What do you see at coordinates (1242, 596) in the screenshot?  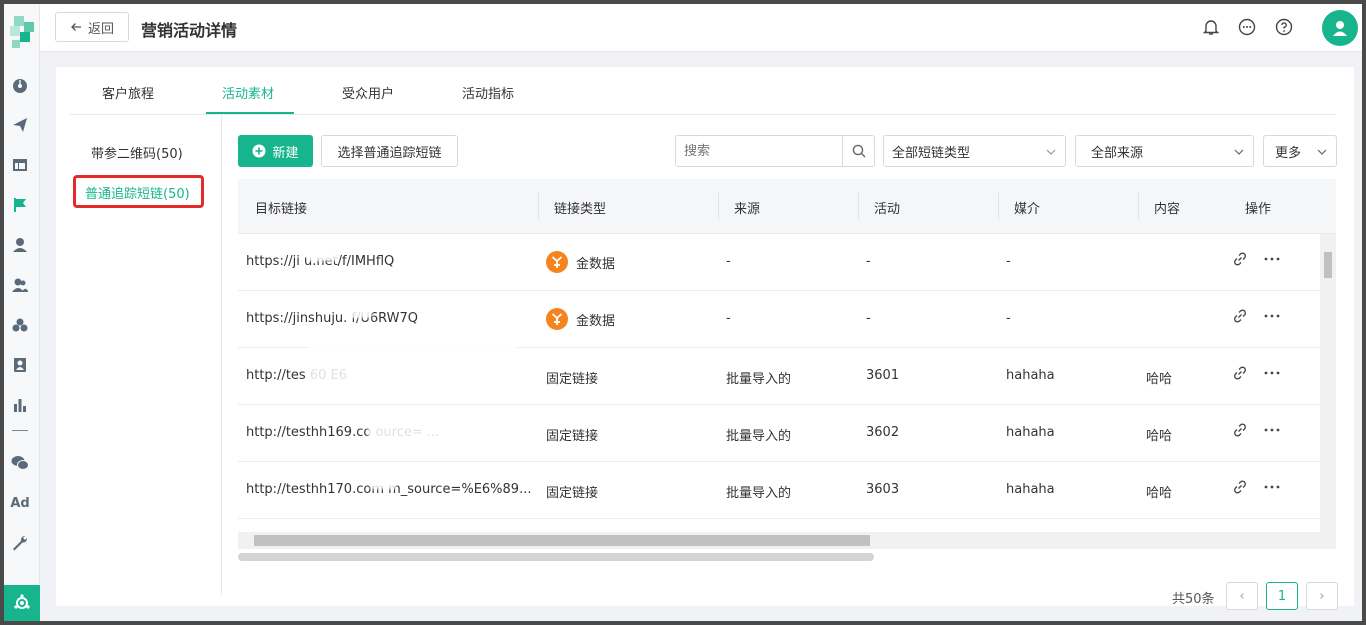 I see `prev-page-button: ‹` at bounding box center [1242, 596].